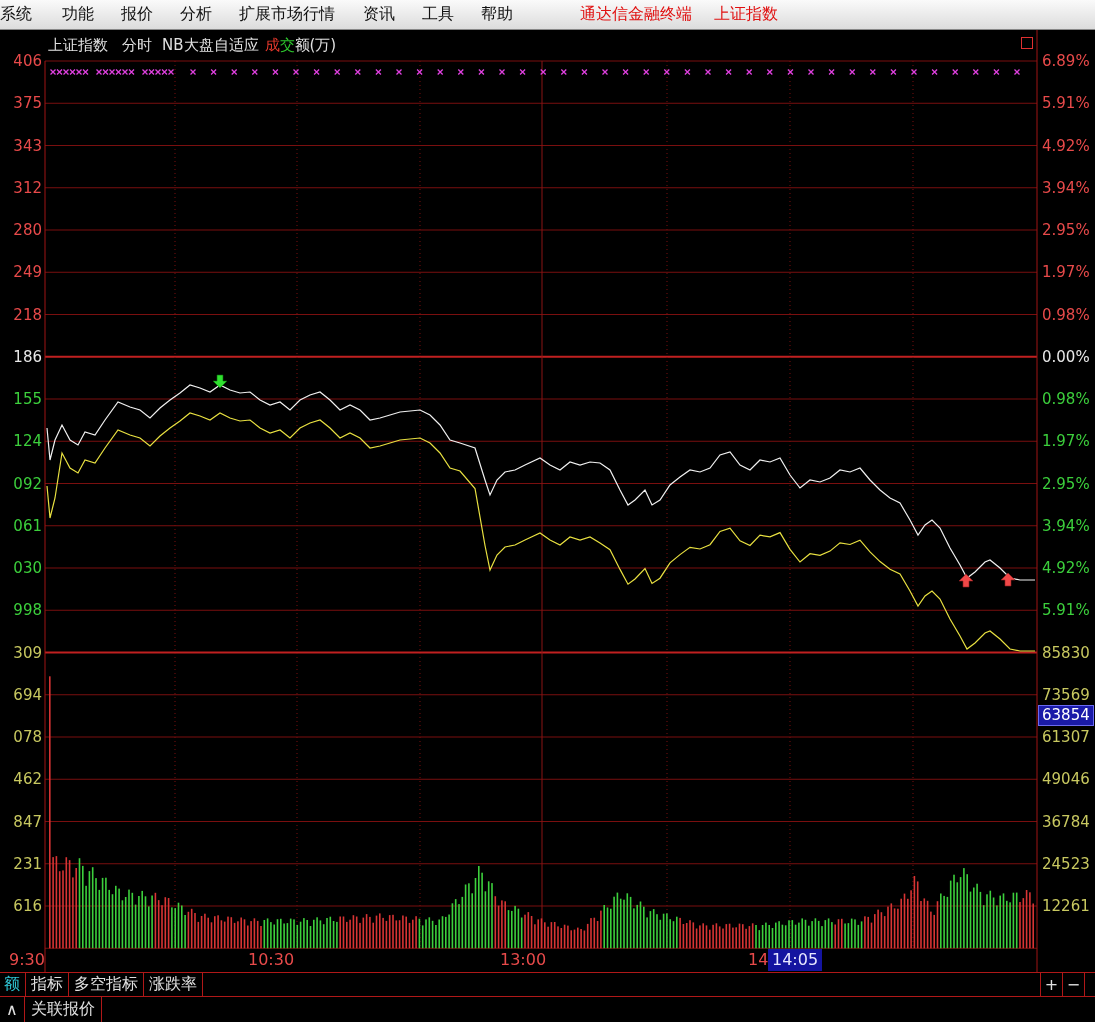 Image resolution: width=1095 pixels, height=1022 pixels. What do you see at coordinates (1066, 737) in the screenshot?
I see `axis-label: 61307` at bounding box center [1066, 737].